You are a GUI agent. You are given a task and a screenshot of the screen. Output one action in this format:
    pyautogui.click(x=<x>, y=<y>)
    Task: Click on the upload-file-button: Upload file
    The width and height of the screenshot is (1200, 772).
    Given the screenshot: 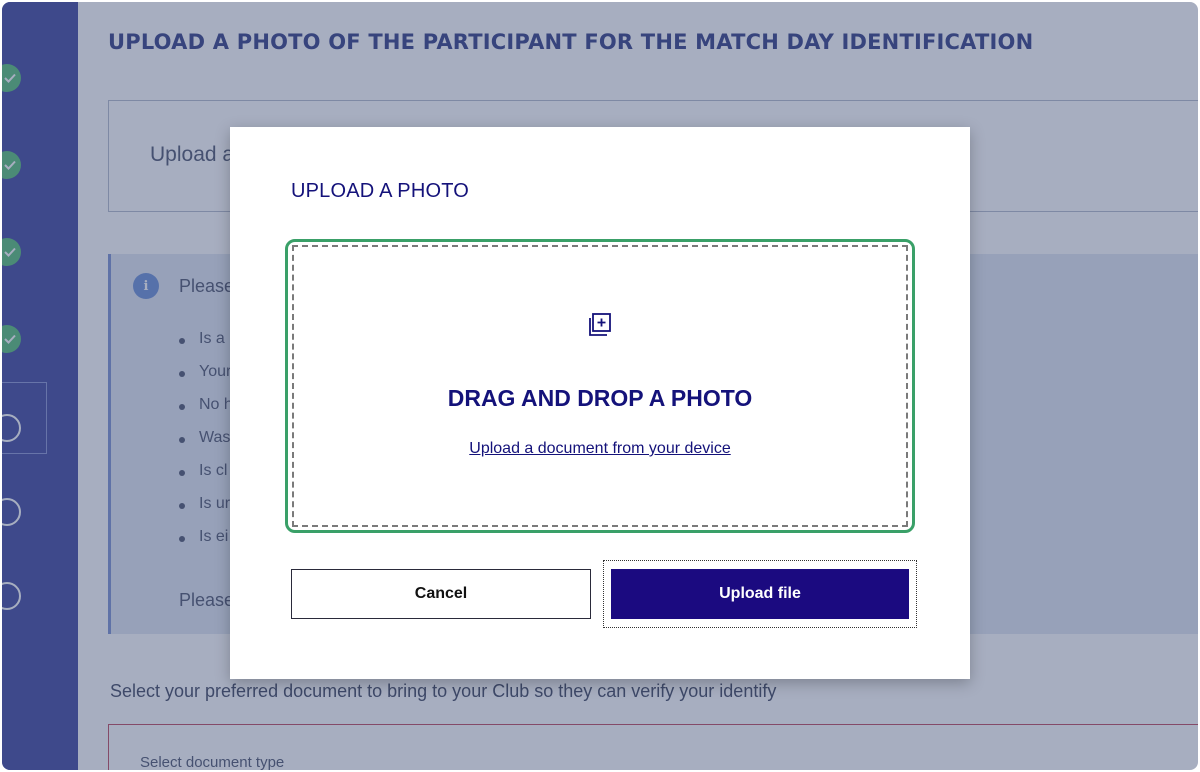 What is the action you would take?
    pyautogui.click(x=760, y=594)
    